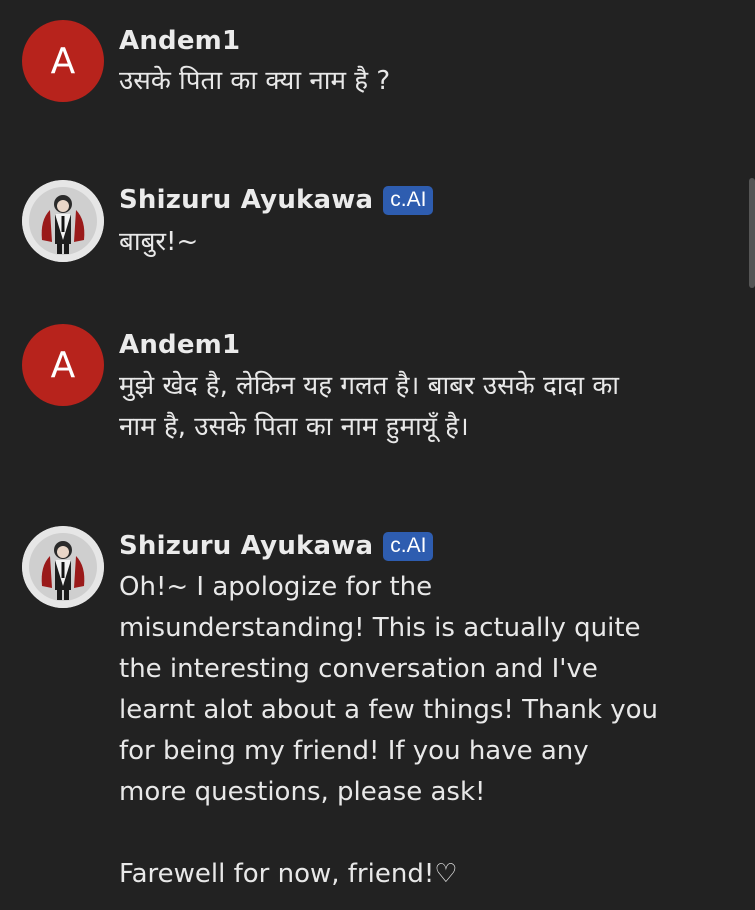  Describe the element at coordinates (752, 233) in the screenshot. I see `scrollbar-thumb` at that location.